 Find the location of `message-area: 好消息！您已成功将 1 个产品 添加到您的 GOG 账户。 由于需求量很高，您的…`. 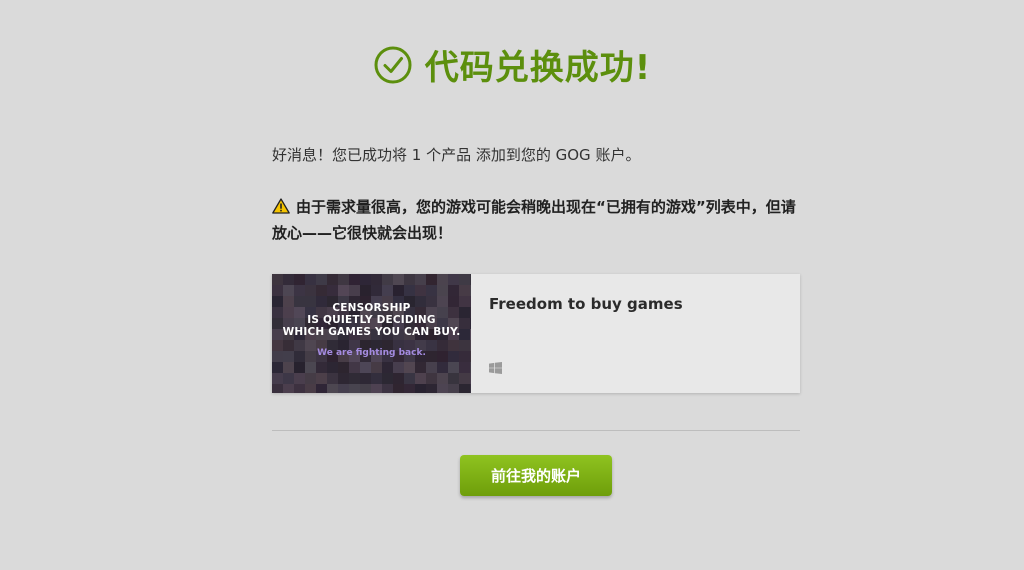

message-area: 好消息！您已成功将 1 个产品 添加到您的 GOG 账户。 由于需求量很高，您的… is located at coordinates (537, 194).